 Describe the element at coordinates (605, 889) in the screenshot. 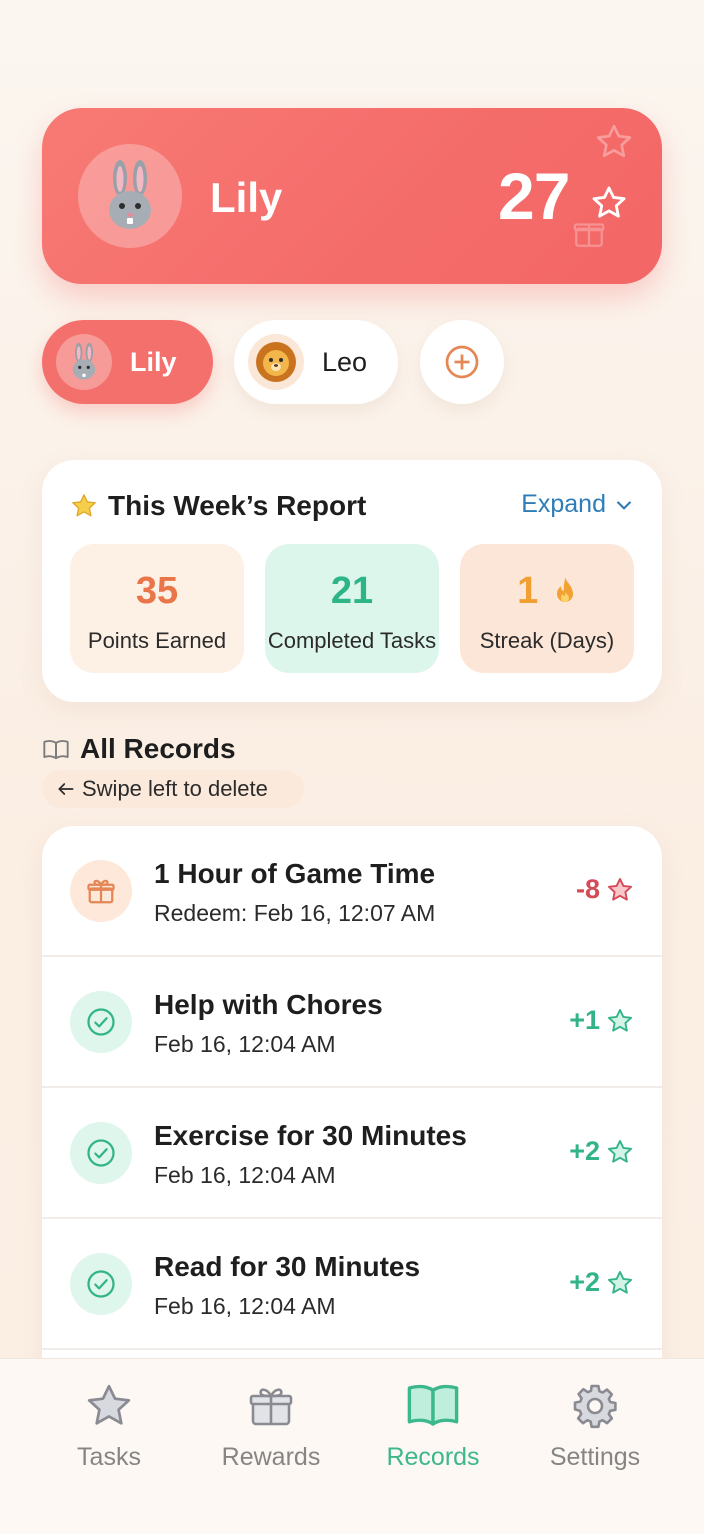

I see `record-points: -8` at that location.